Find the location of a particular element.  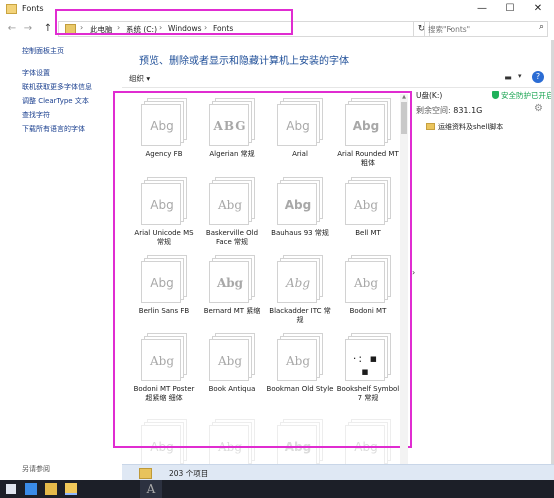

gear-icon: ⚙ is located at coordinates (538, 108).